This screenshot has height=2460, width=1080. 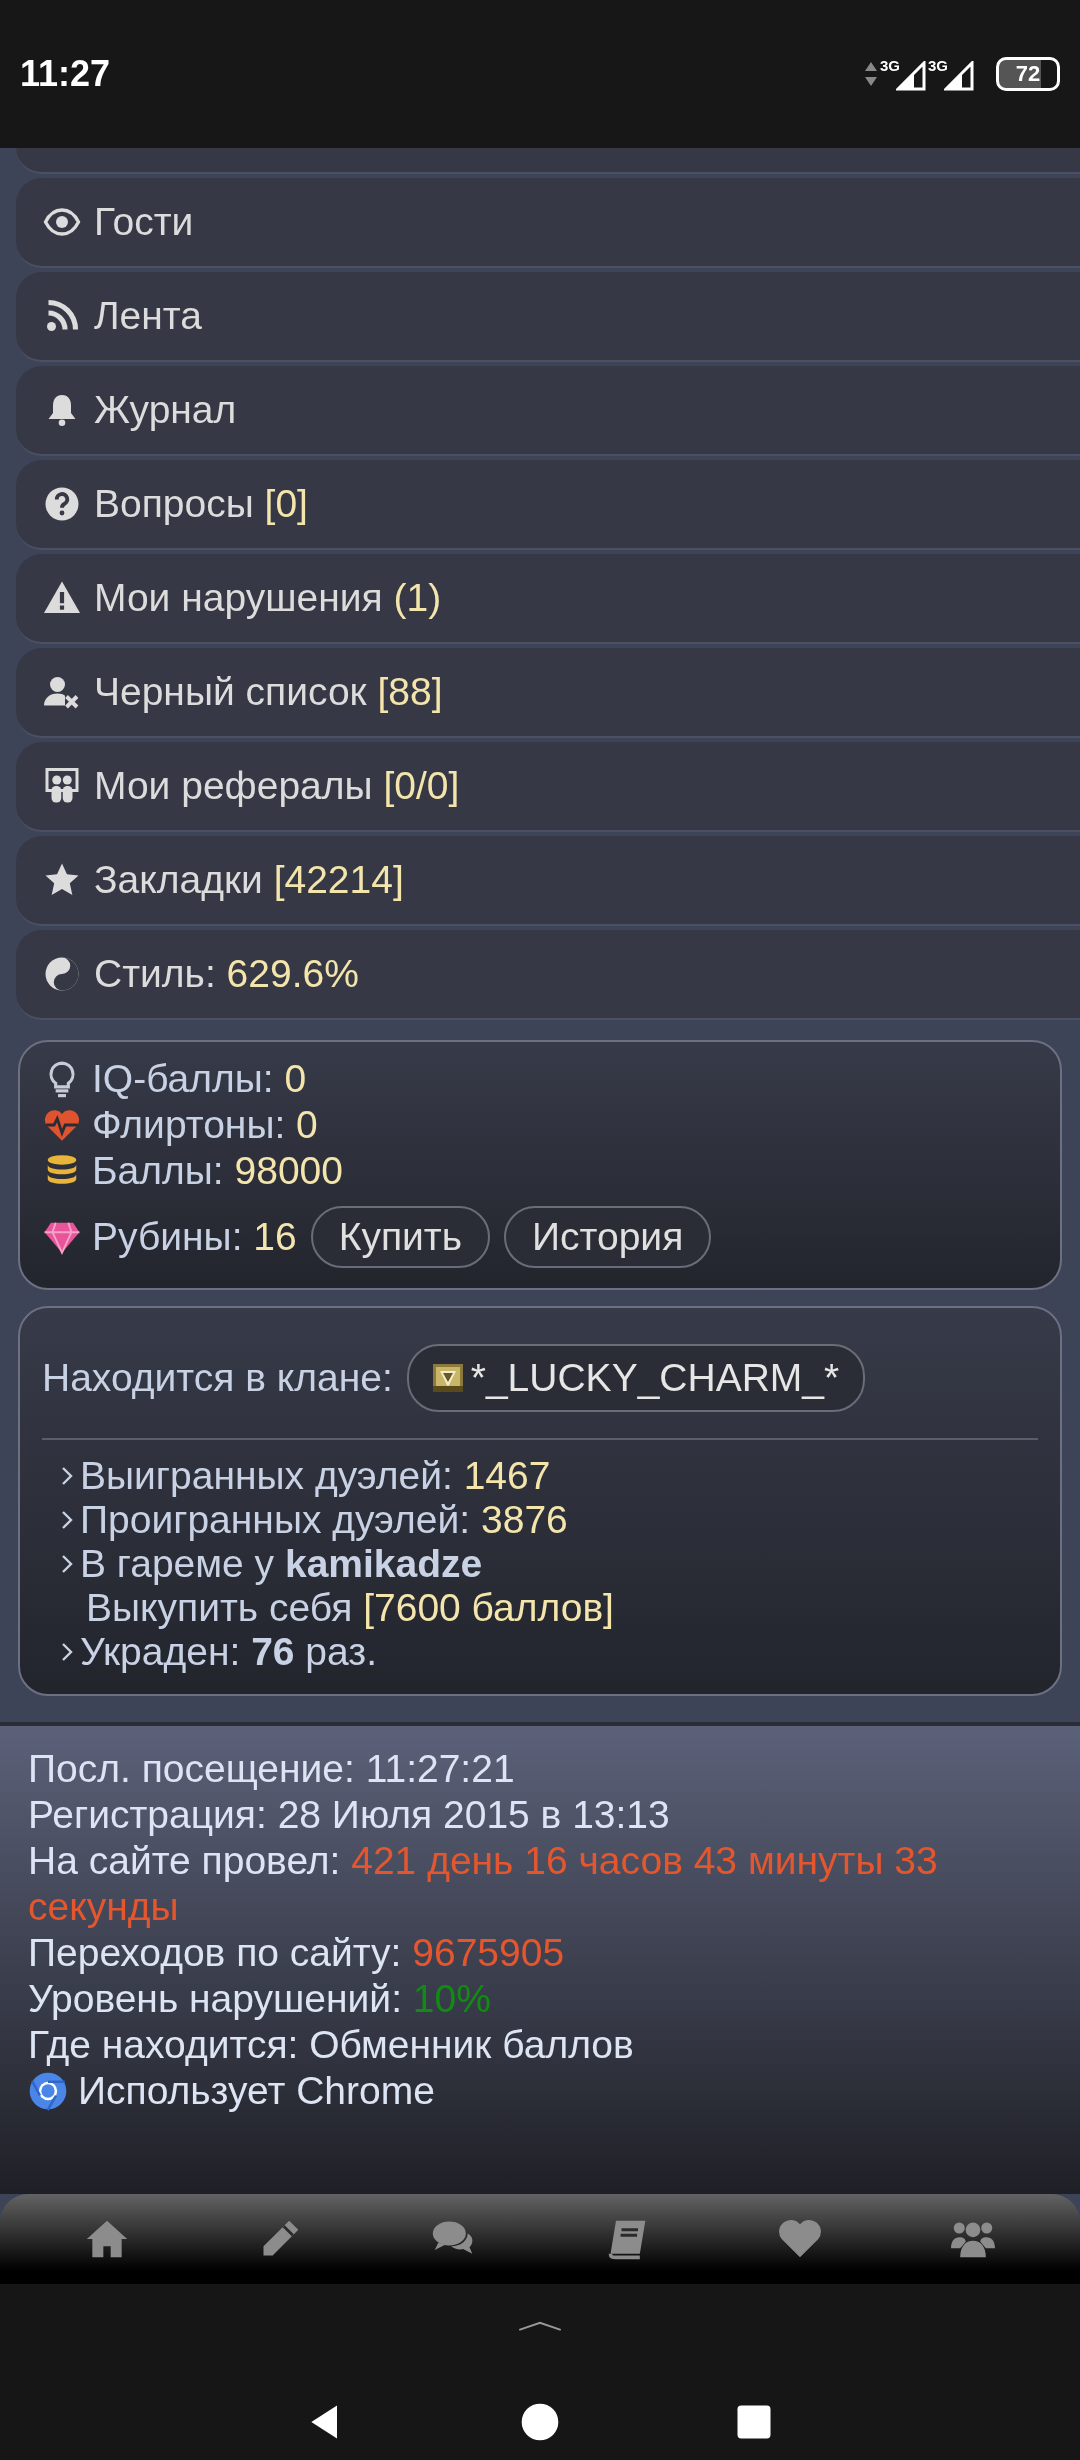 What do you see at coordinates (272, 1769) in the screenshot?
I see `info-line: Посл. посещение: 11:27:21` at bounding box center [272, 1769].